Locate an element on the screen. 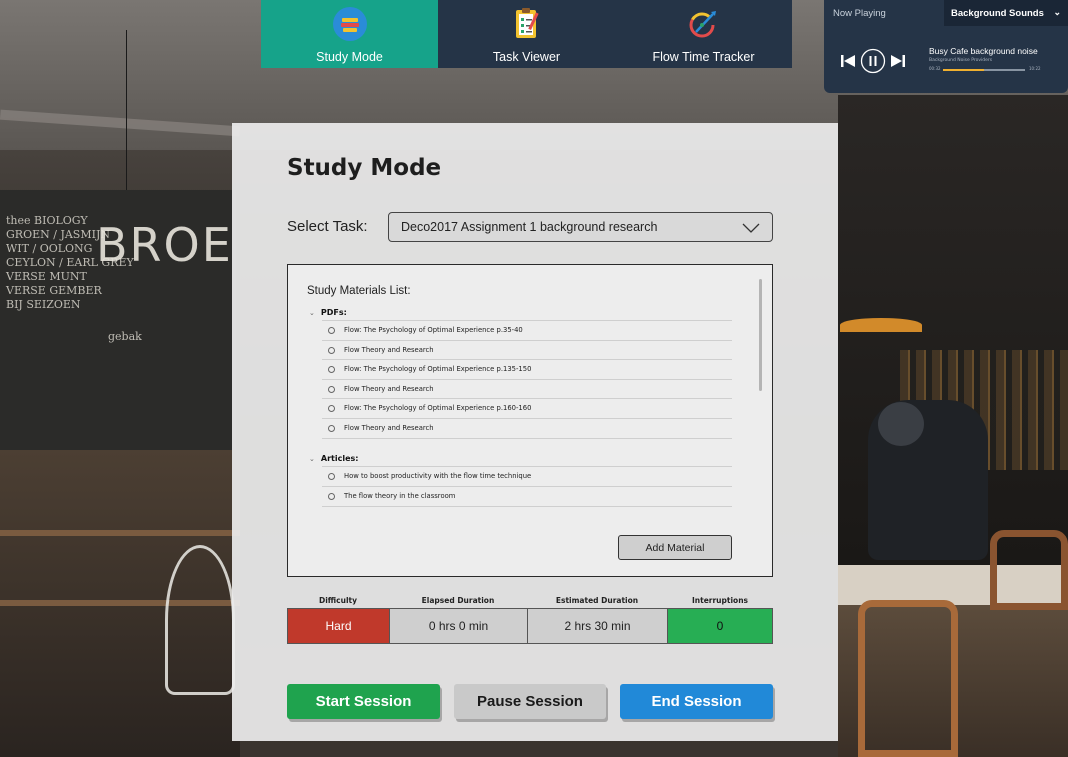  difficulty-label: Difficulty is located at coordinates (338, 600).